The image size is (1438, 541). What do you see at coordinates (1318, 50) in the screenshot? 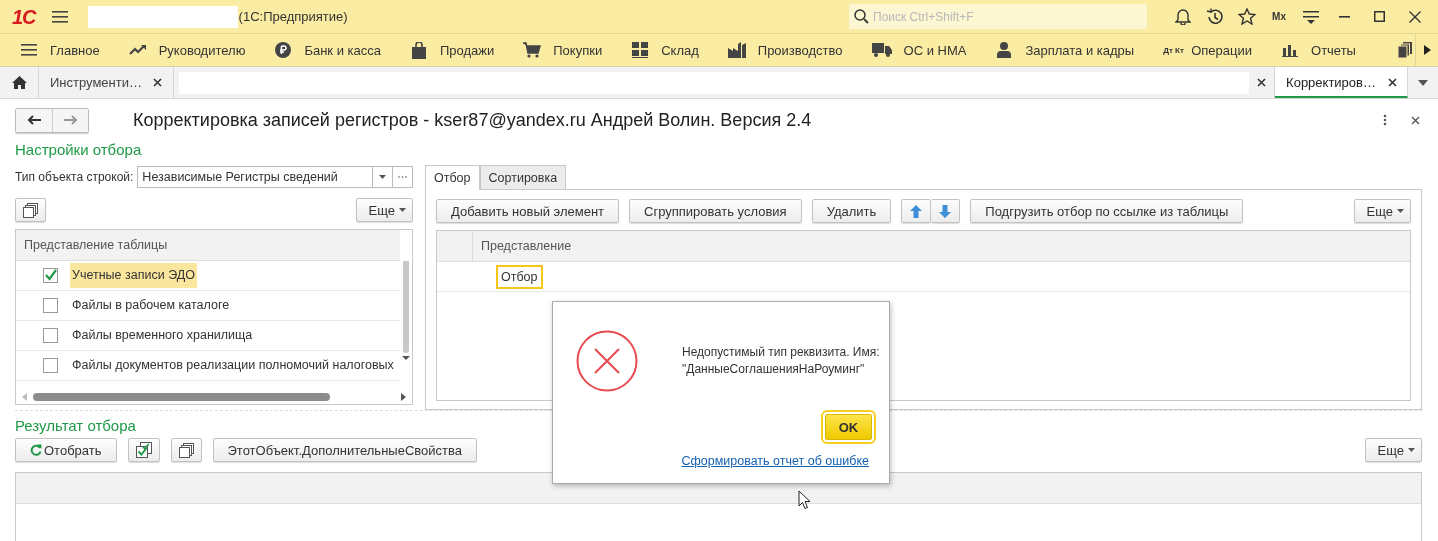
I see `section-item: Отчеты` at bounding box center [1318, 50].